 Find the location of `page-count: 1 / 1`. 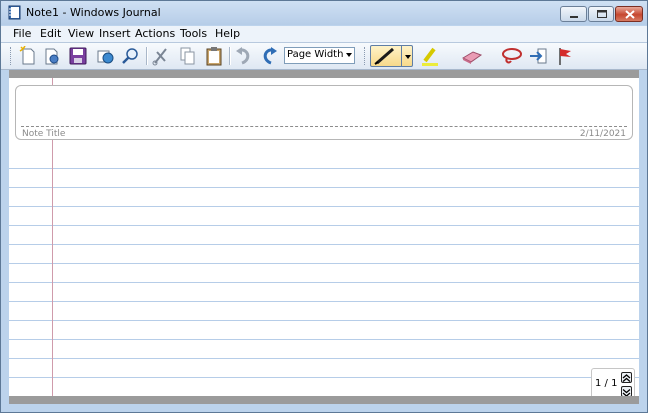

page-count: 1 / 1 is located at coordinates (606, 383).